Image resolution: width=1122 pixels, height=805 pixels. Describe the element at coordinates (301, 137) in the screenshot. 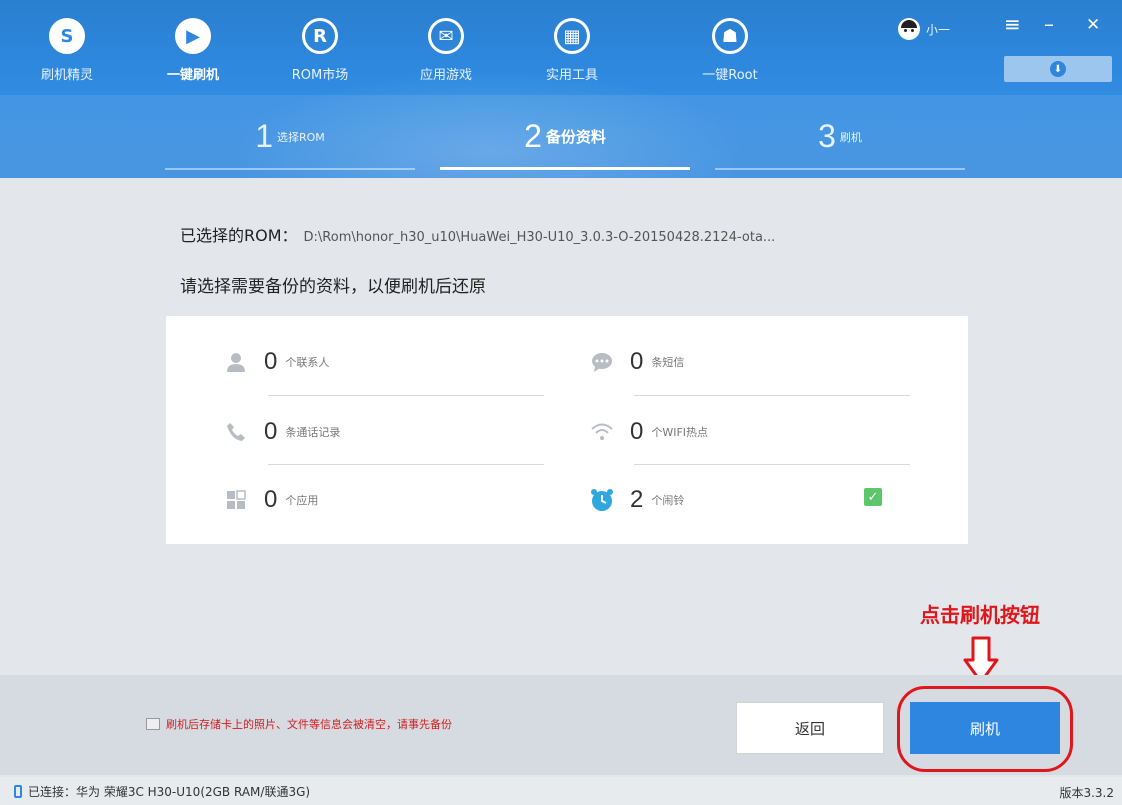

I see `step-label: 选择ROM` at that location.